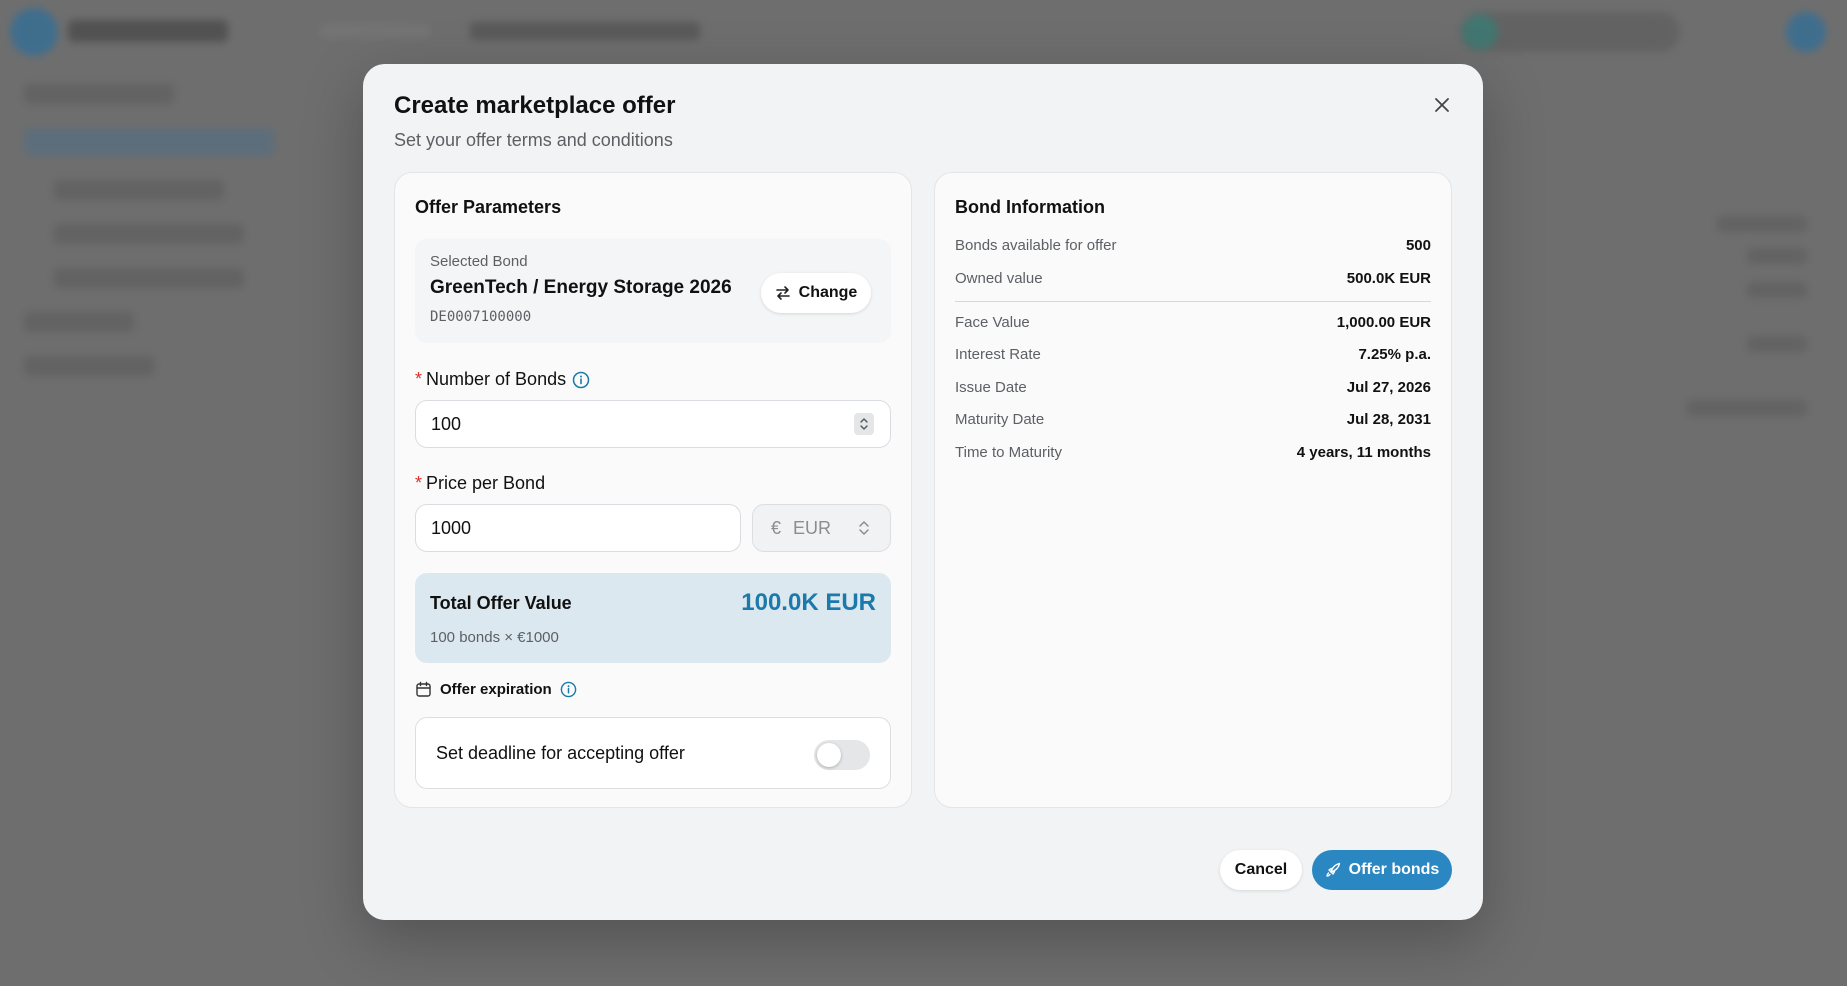  What do you see at coordinates (1036, 245) in the screenshot?
I see `info-row-key: Bonds available for offer` at bounding box center [1036, 245].